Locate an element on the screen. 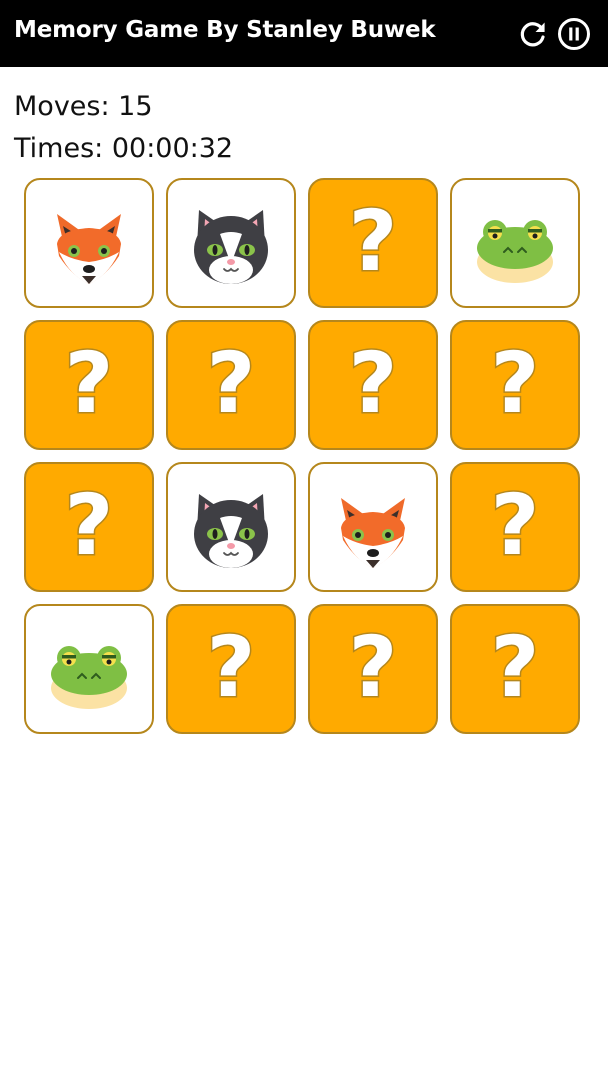 The image size is (608, 1080). timer: Times: 00:00:32 is located at coordinates (123, 149).